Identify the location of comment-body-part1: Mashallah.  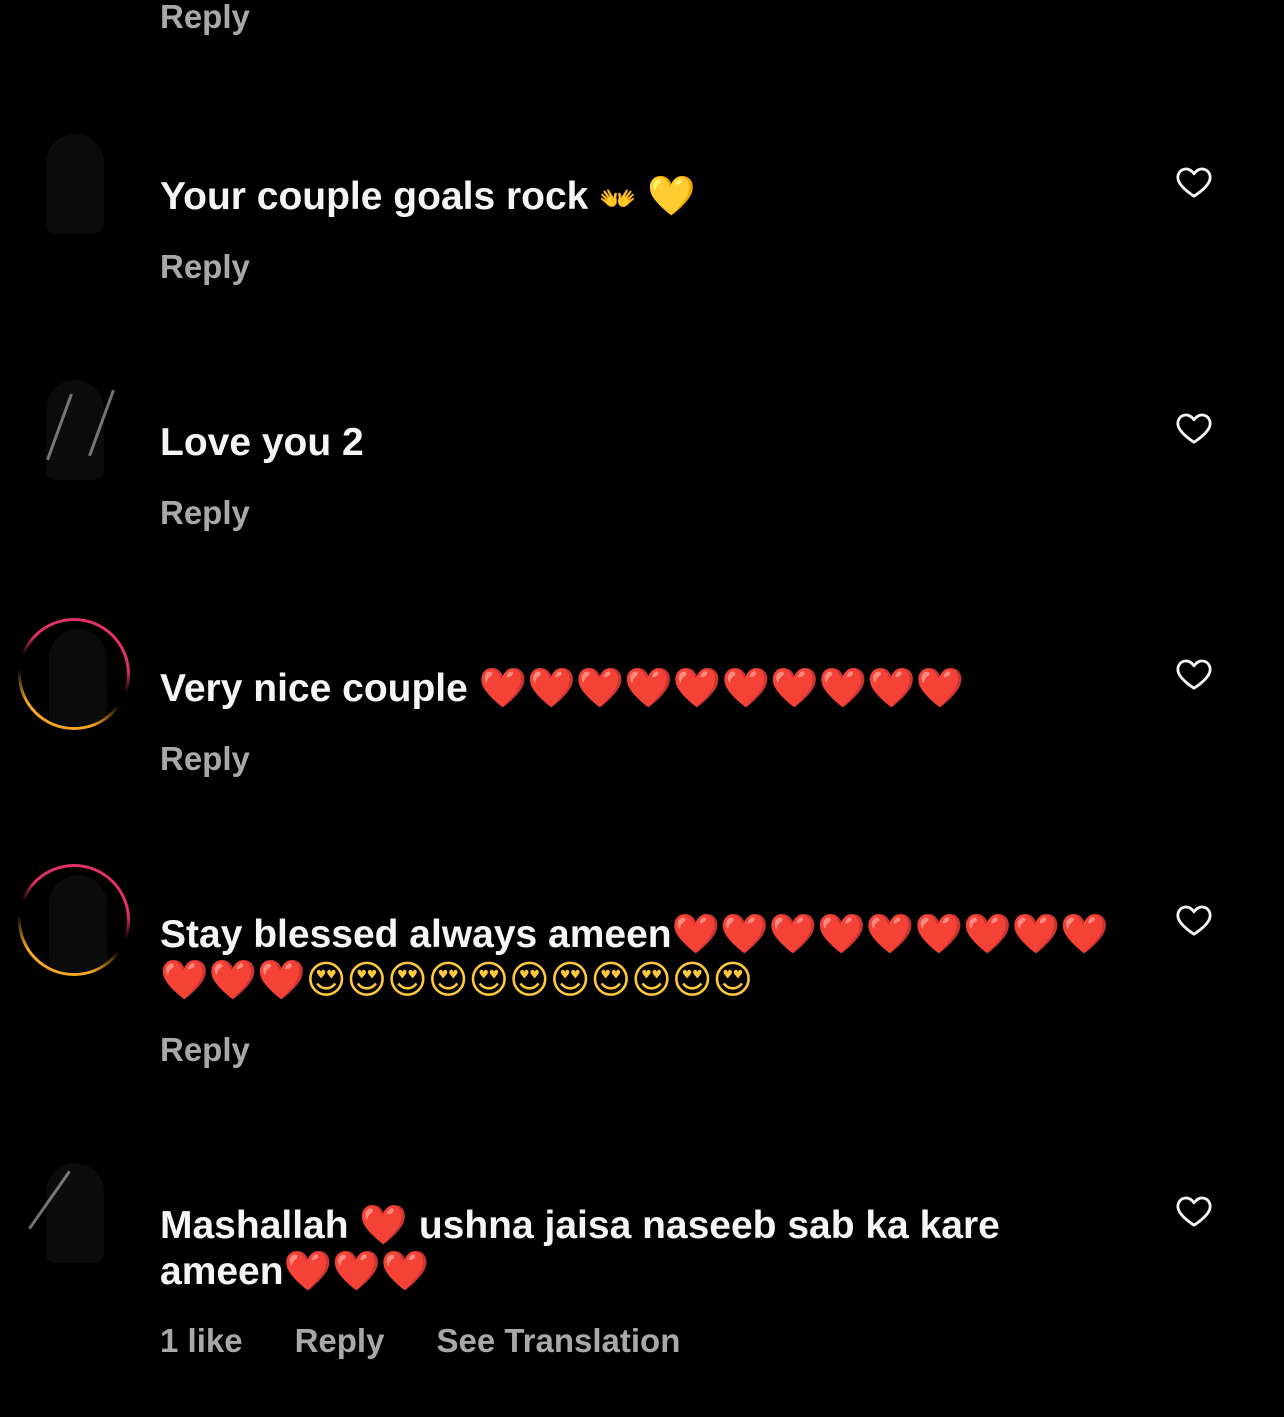
(254, 1225).